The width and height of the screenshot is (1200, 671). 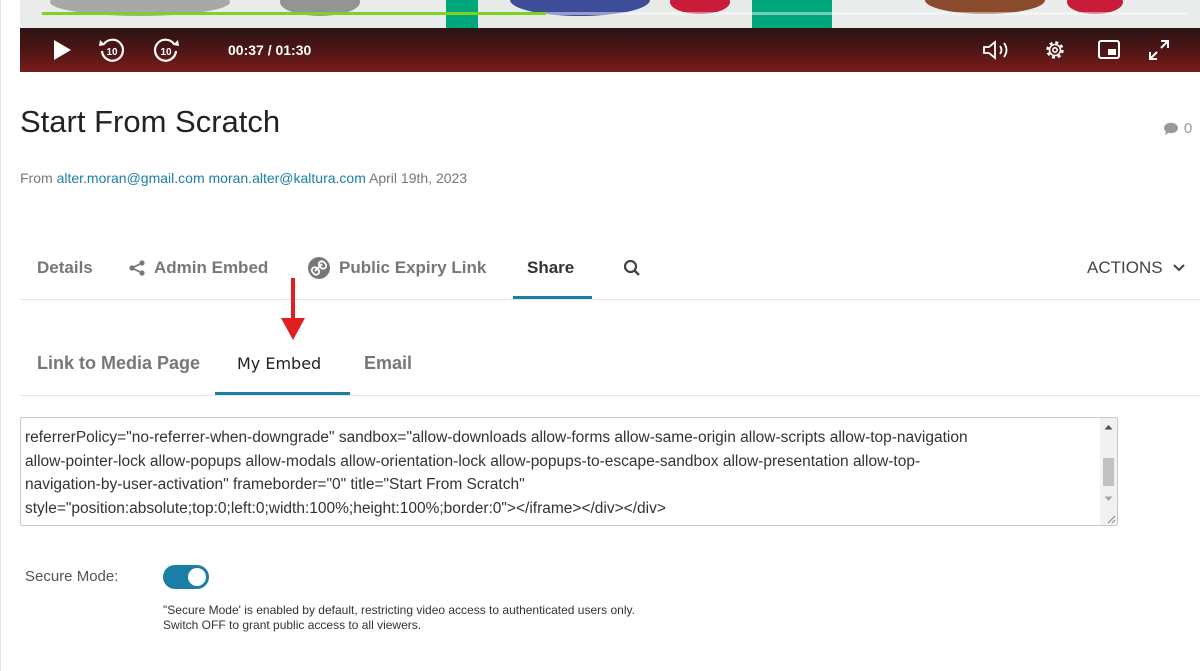 What do you see at coordinates (418, 178) in the screenshot?
I see `publish-date: April 19th, 2023` at bounding box center [418, 178].